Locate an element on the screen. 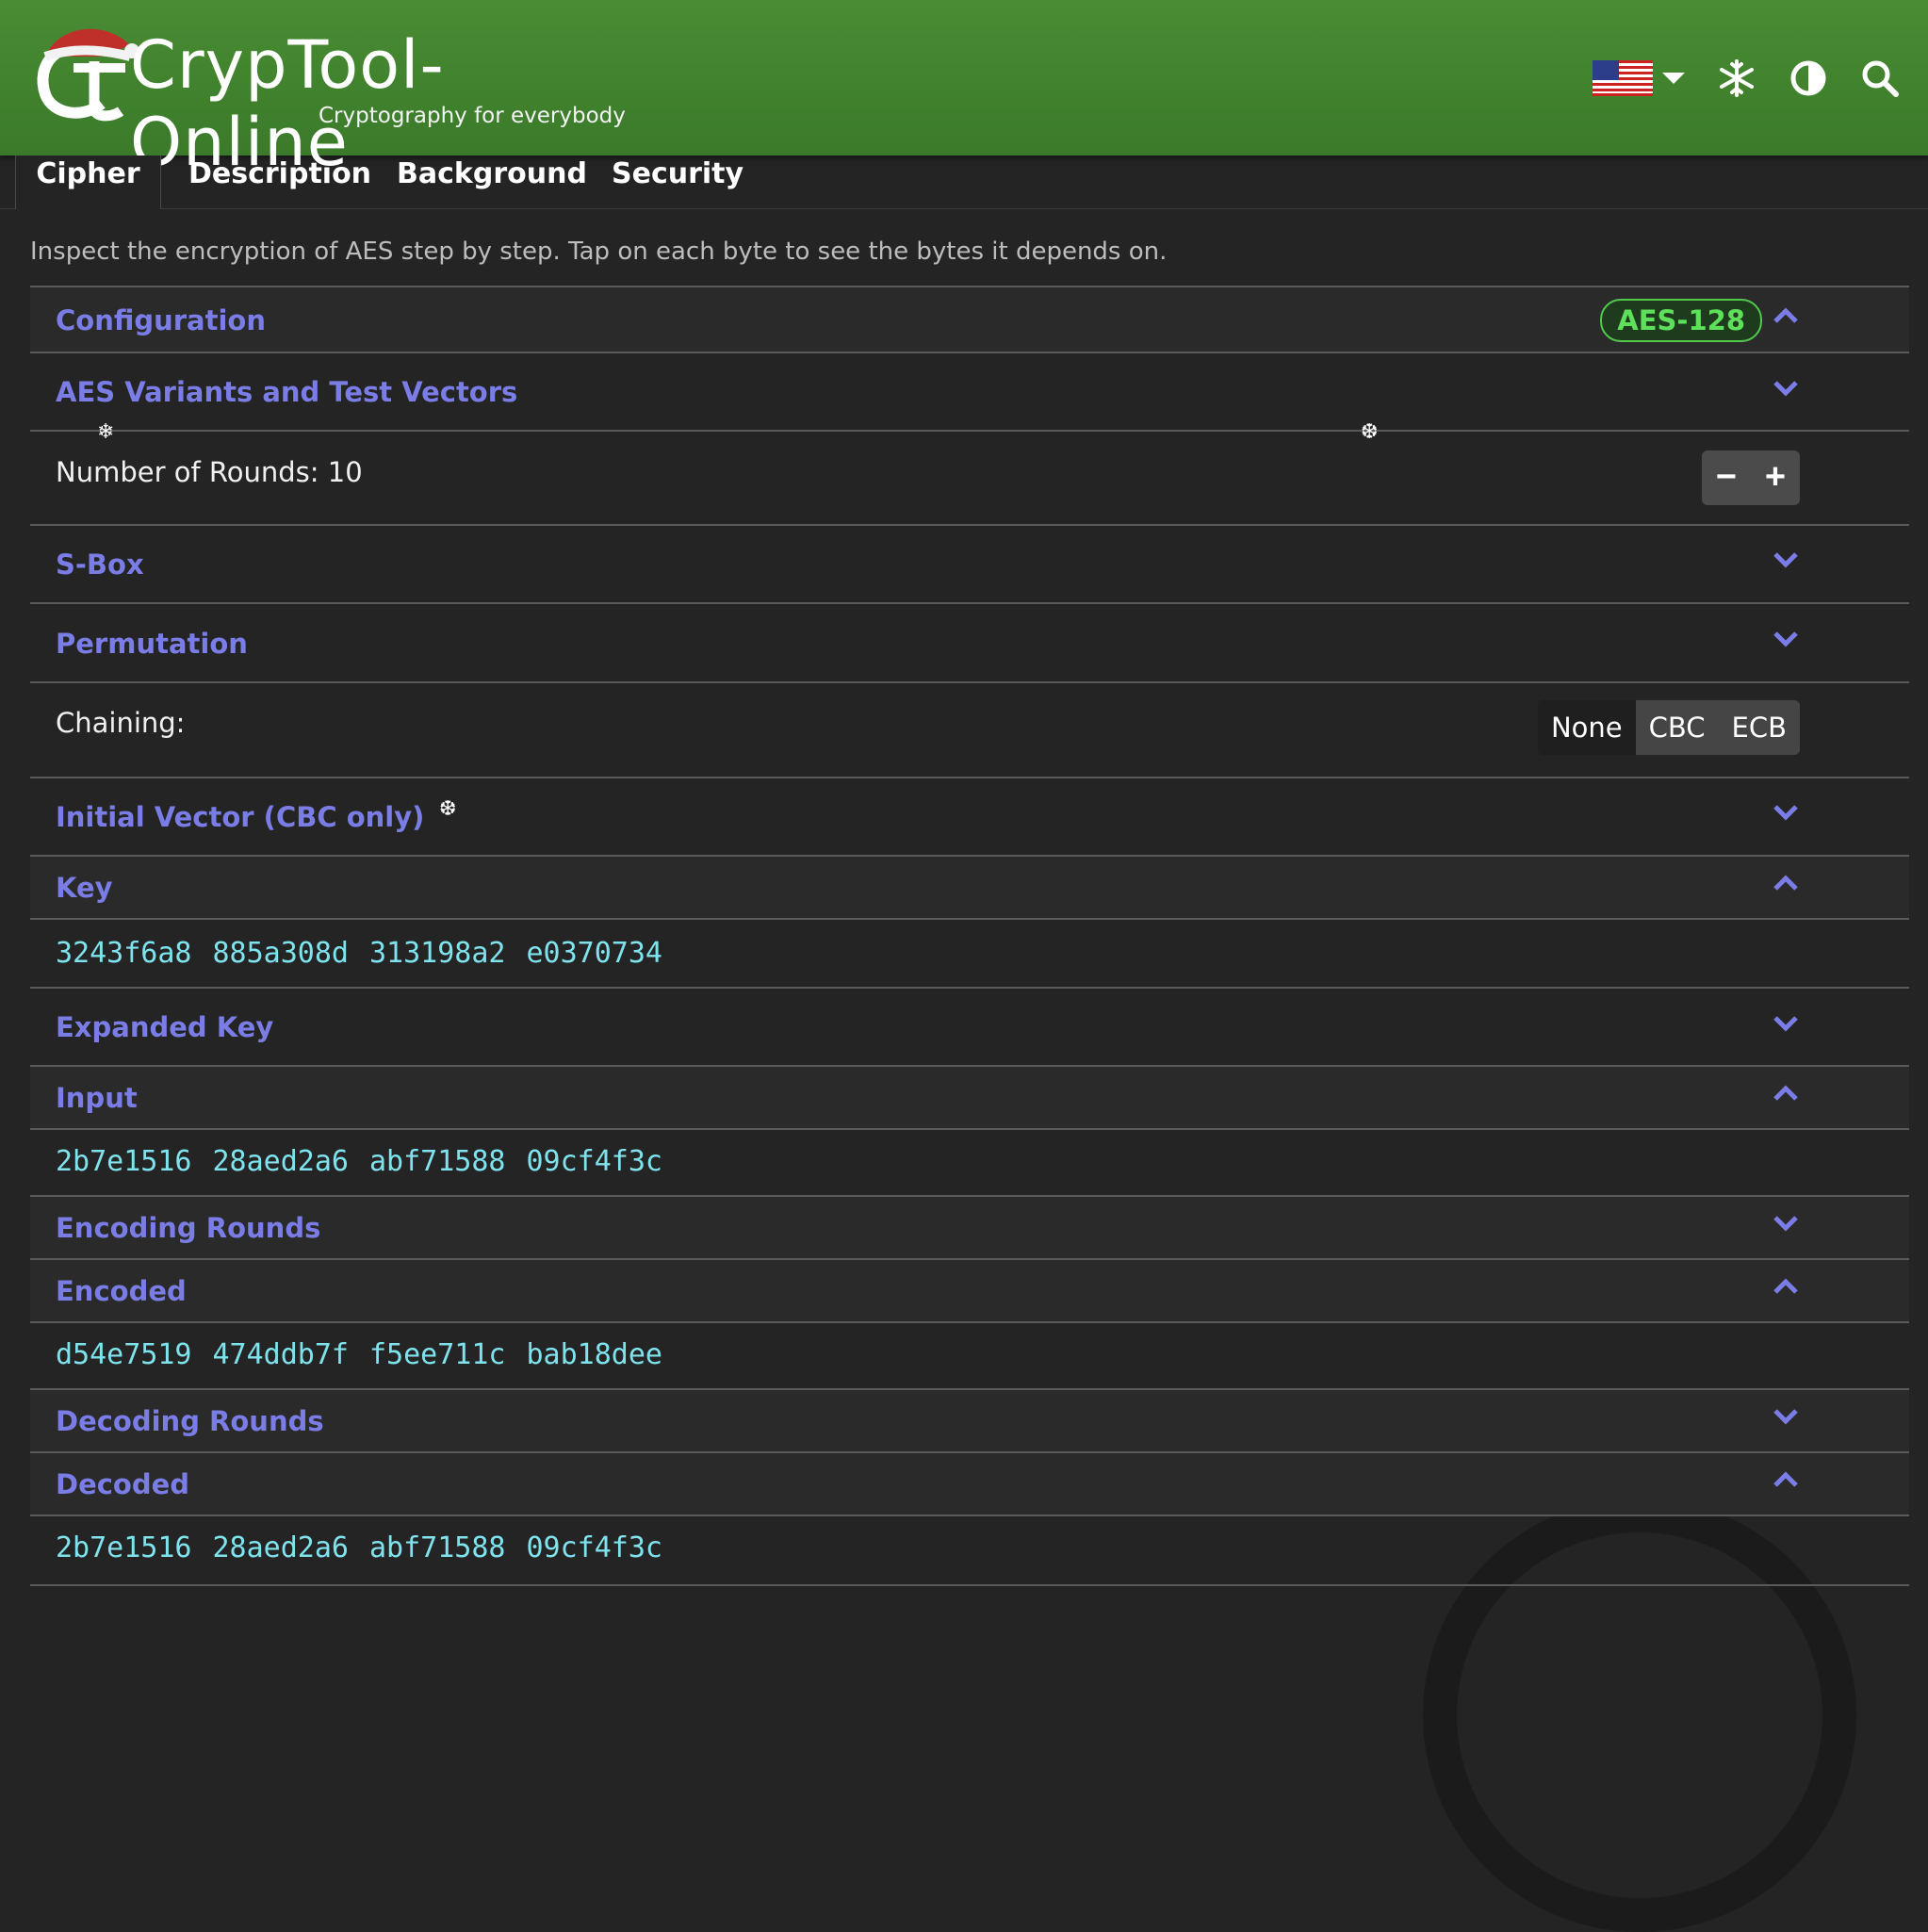 The width and height of the screenshot is (1928, 1932). contrast-icon is located at coordinates (1808, 78).